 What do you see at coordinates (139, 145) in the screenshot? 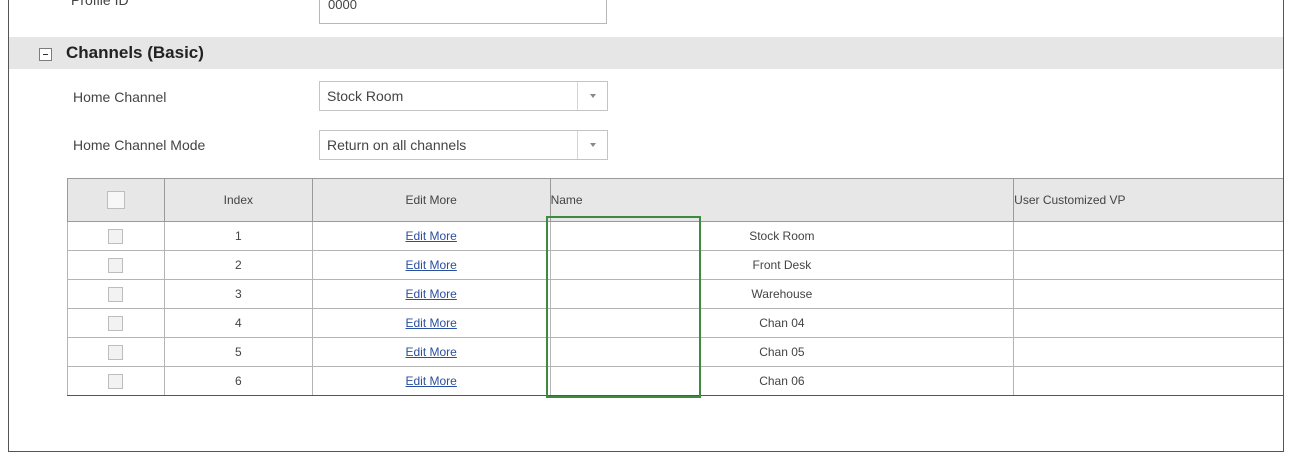
I see `home-channel-mode-label: Home Channel Mode` at bounding box center [139, 145].